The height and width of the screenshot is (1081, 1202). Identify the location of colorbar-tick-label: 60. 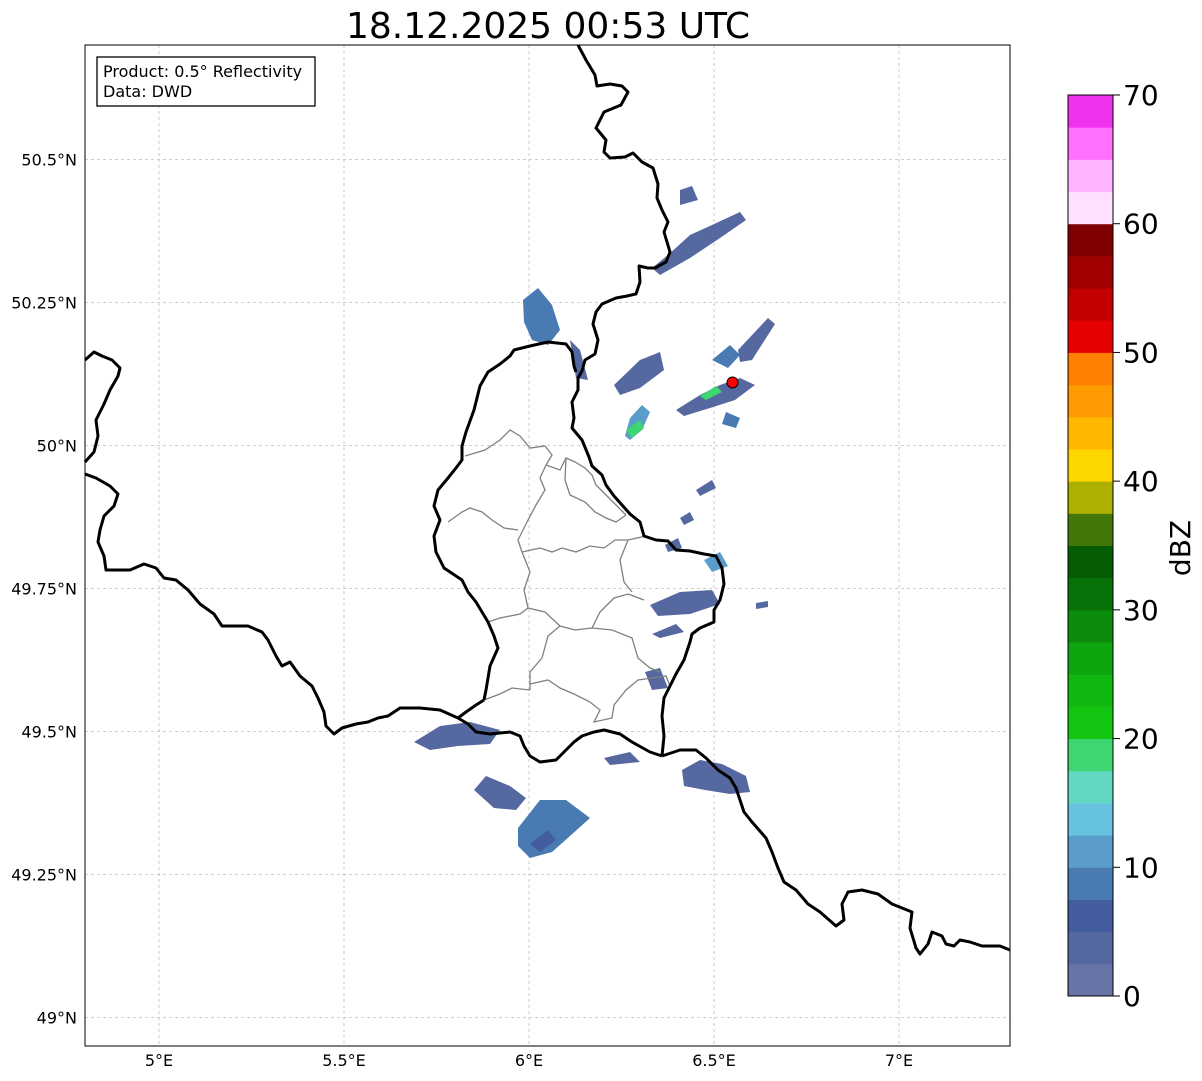
(1141, 224).